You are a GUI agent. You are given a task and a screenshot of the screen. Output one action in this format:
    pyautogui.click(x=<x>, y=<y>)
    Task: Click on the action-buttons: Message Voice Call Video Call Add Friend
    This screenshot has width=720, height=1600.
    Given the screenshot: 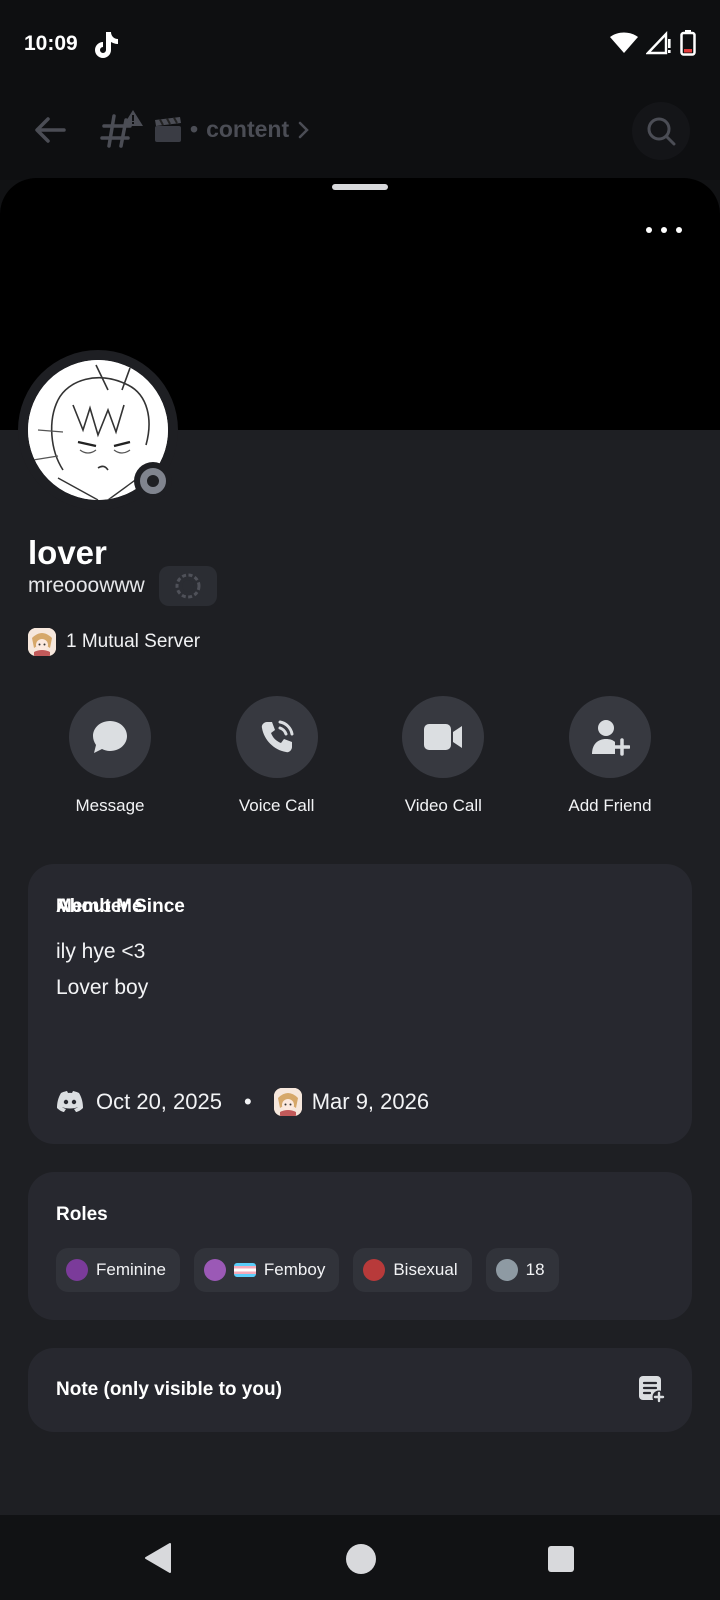 What is the action you would take?
    pyautogui.click(x=360, y=756)
    